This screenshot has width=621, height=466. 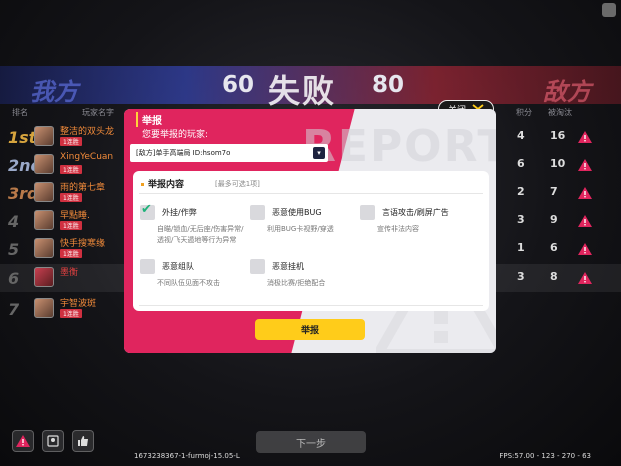 I want to click on score-left: 60, so click(x=238, y=85).